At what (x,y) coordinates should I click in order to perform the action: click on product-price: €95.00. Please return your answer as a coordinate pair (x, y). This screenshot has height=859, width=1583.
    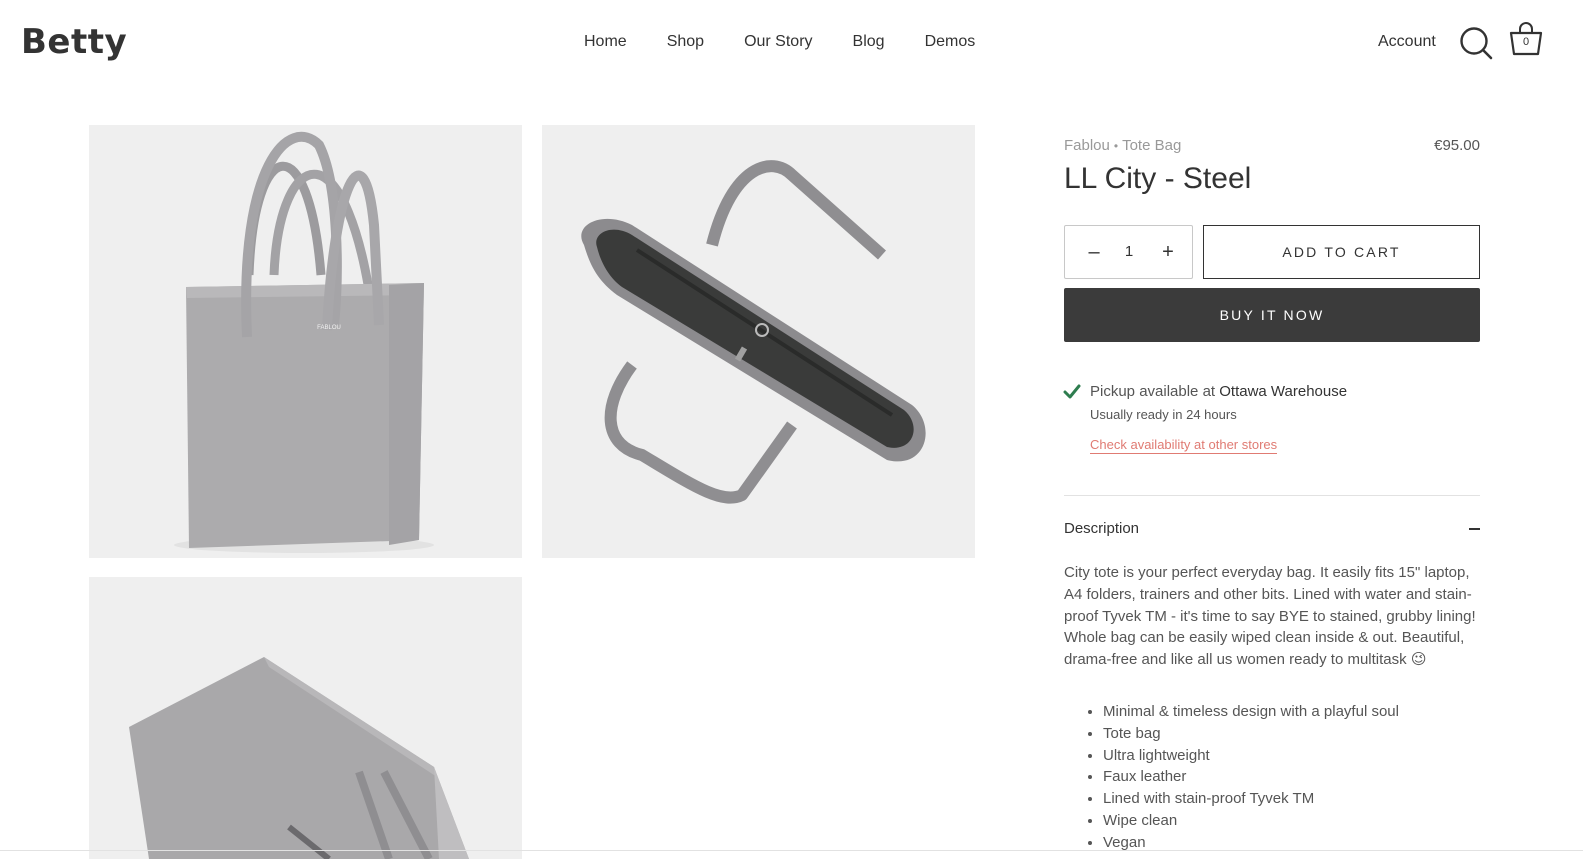
    Looking at the image, I should click on (1457, 145).